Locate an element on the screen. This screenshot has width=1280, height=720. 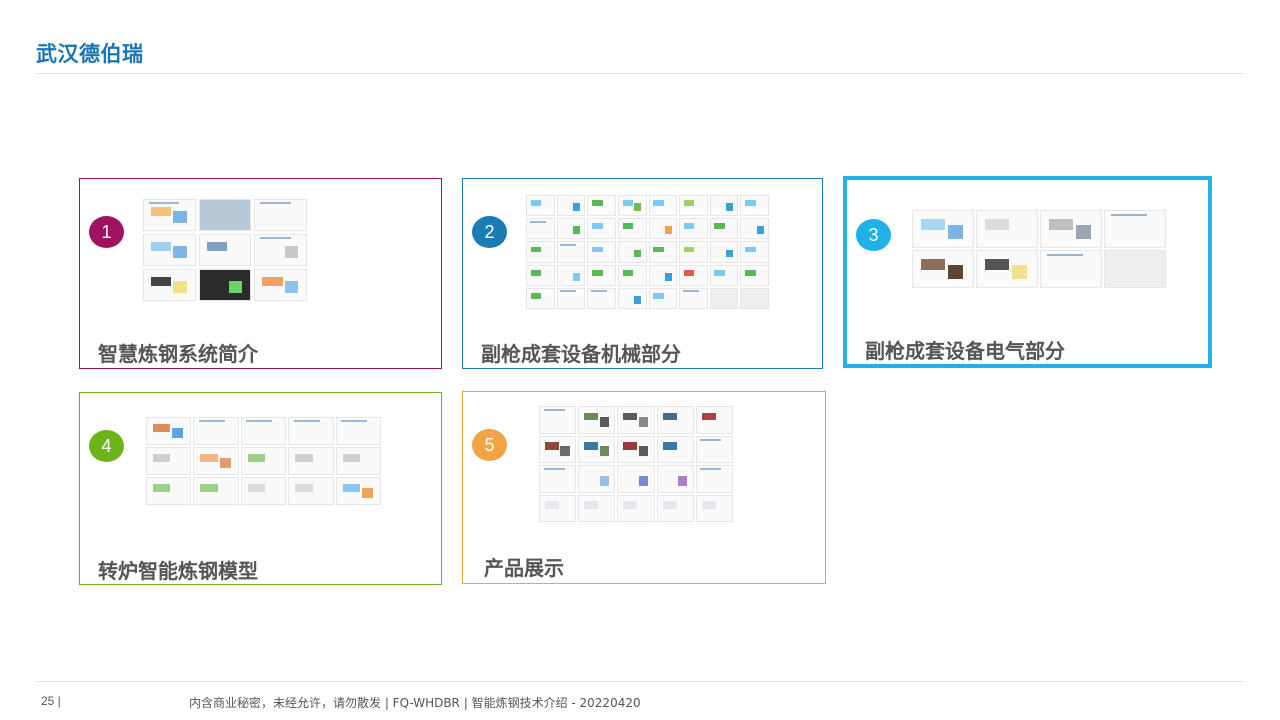
section-number-badge: 2 is located at coordinates (489, 232).